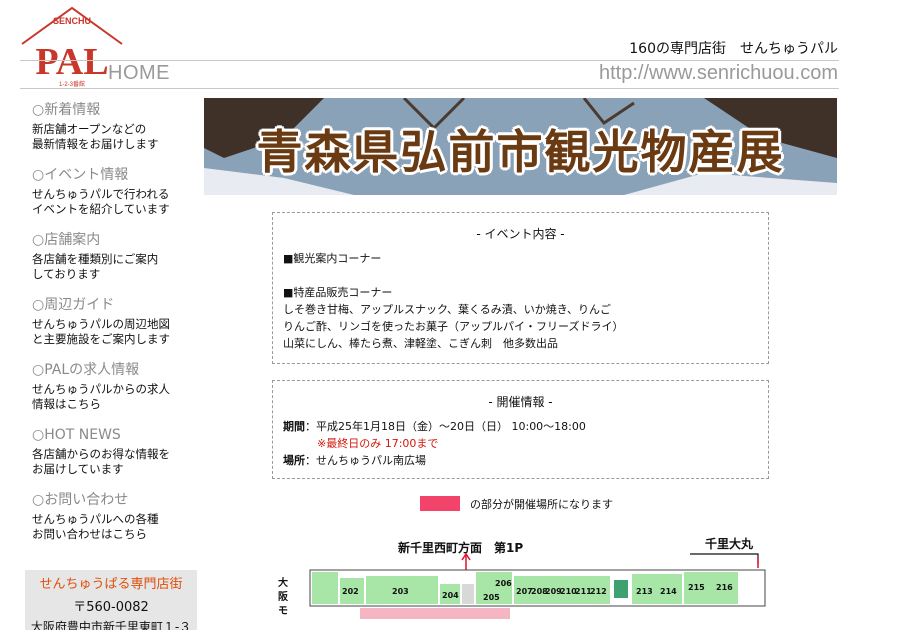 The width and height of the screenshot is (899, 630). Describe the element at coordinates (696, 587) in the screenshot. I see `shop-number: 215` at that location.